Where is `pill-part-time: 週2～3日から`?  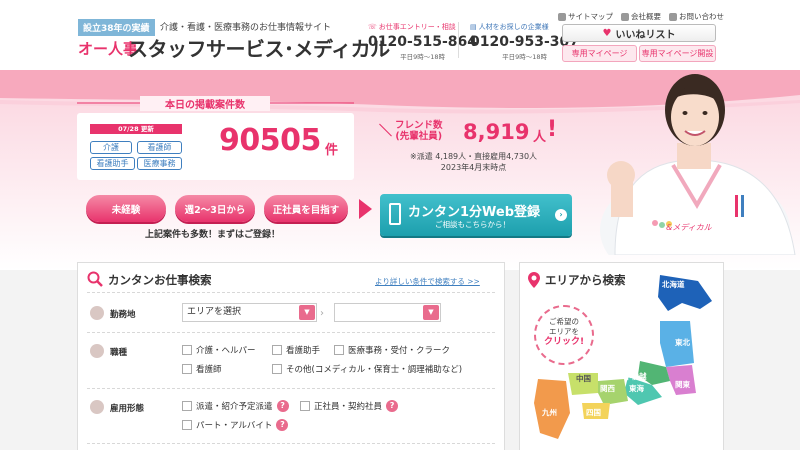
pill-part-time: 週2～3日から is located at coordinates (215, 208).